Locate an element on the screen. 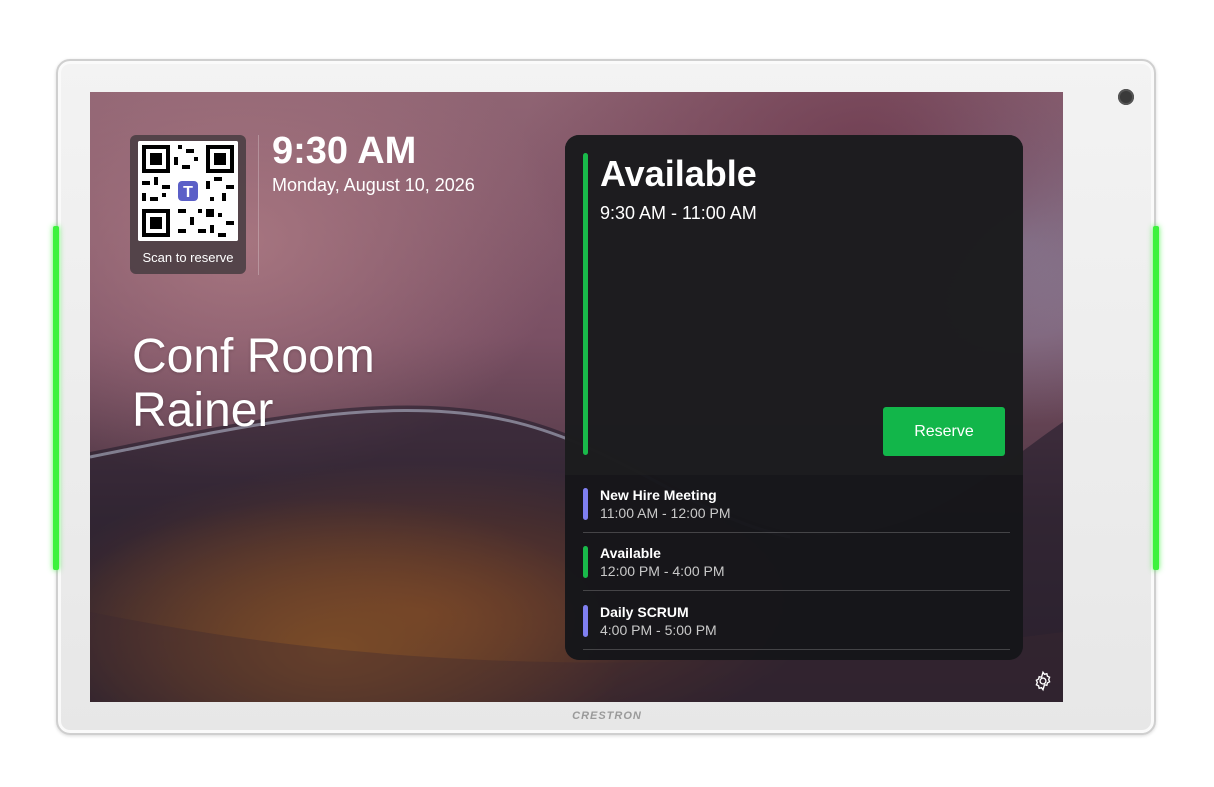 Image resolution: width=1214 pixels, height=787 pixels. brand-logo: CRESTRON is located at coordinates (607, 716).